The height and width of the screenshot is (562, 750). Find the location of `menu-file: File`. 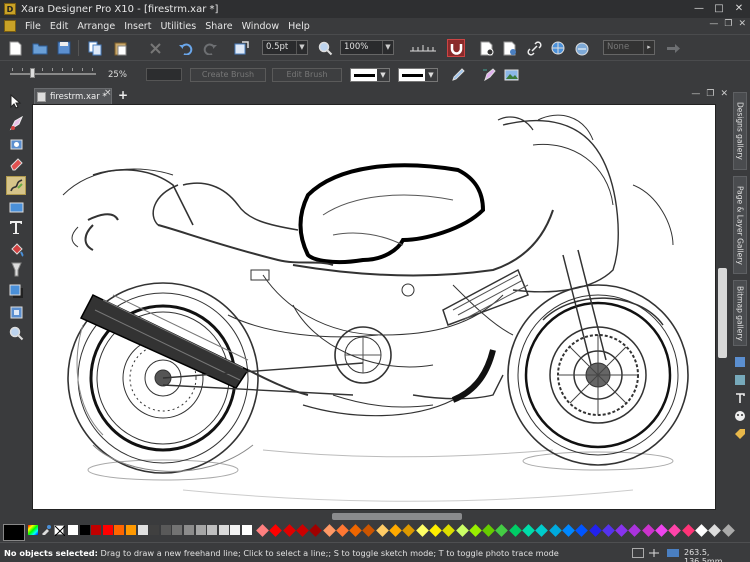

menu-file: File is located at coordinates (33, 26).